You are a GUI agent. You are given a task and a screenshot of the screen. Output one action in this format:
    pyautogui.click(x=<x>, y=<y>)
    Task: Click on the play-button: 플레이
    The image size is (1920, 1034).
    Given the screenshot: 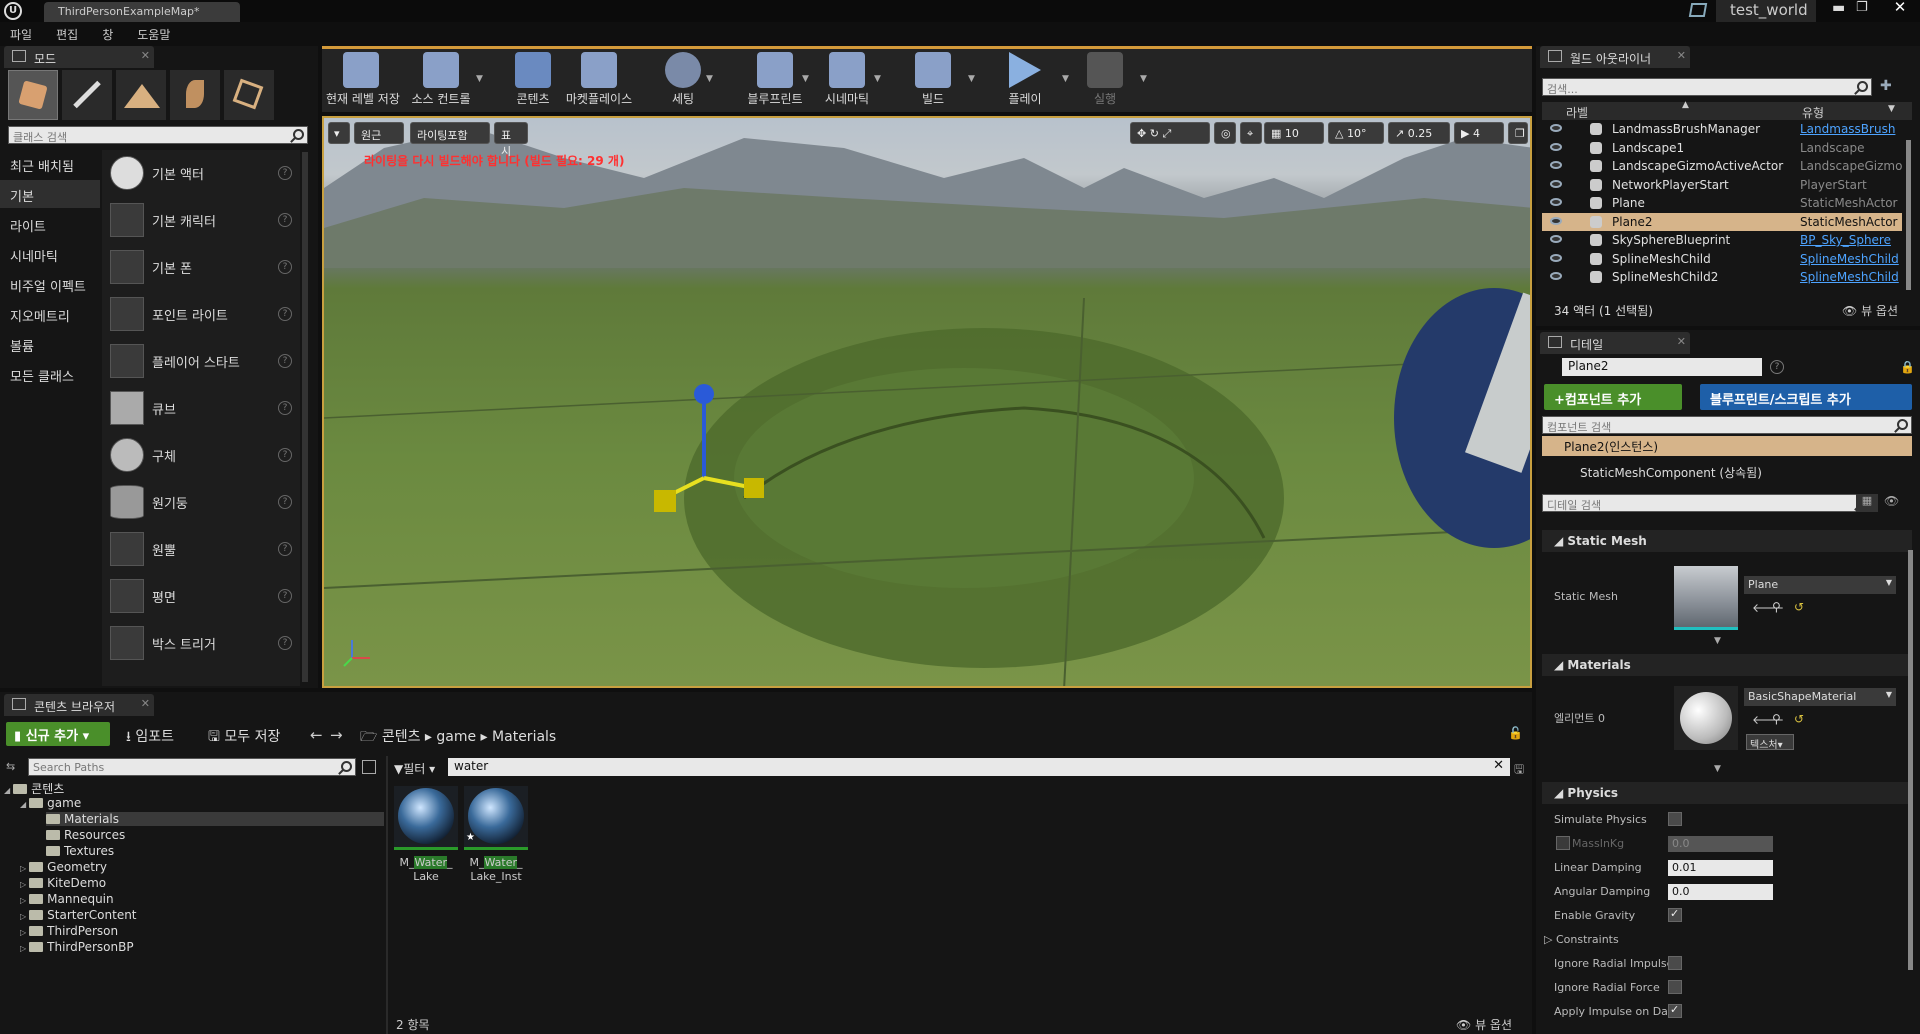 What is the action you would take?
    pyautogui.click(x=1025, y=78)
    